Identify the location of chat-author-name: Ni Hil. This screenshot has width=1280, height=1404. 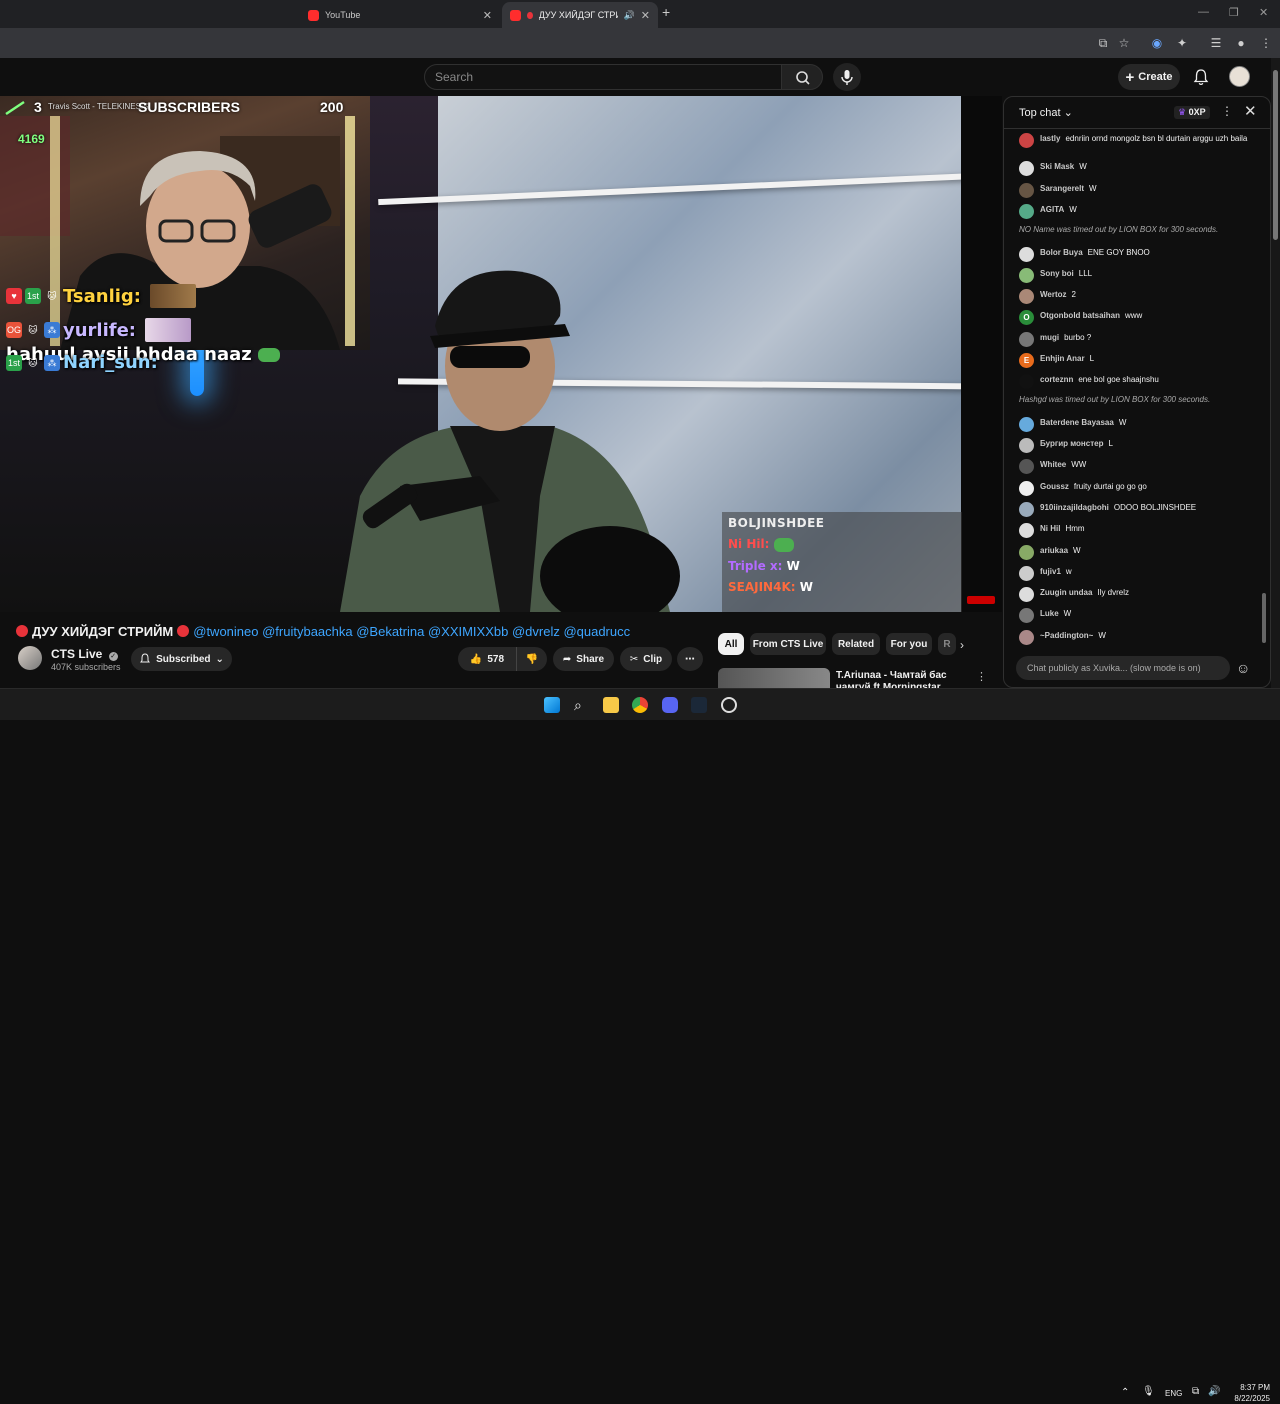
(1050, 528).